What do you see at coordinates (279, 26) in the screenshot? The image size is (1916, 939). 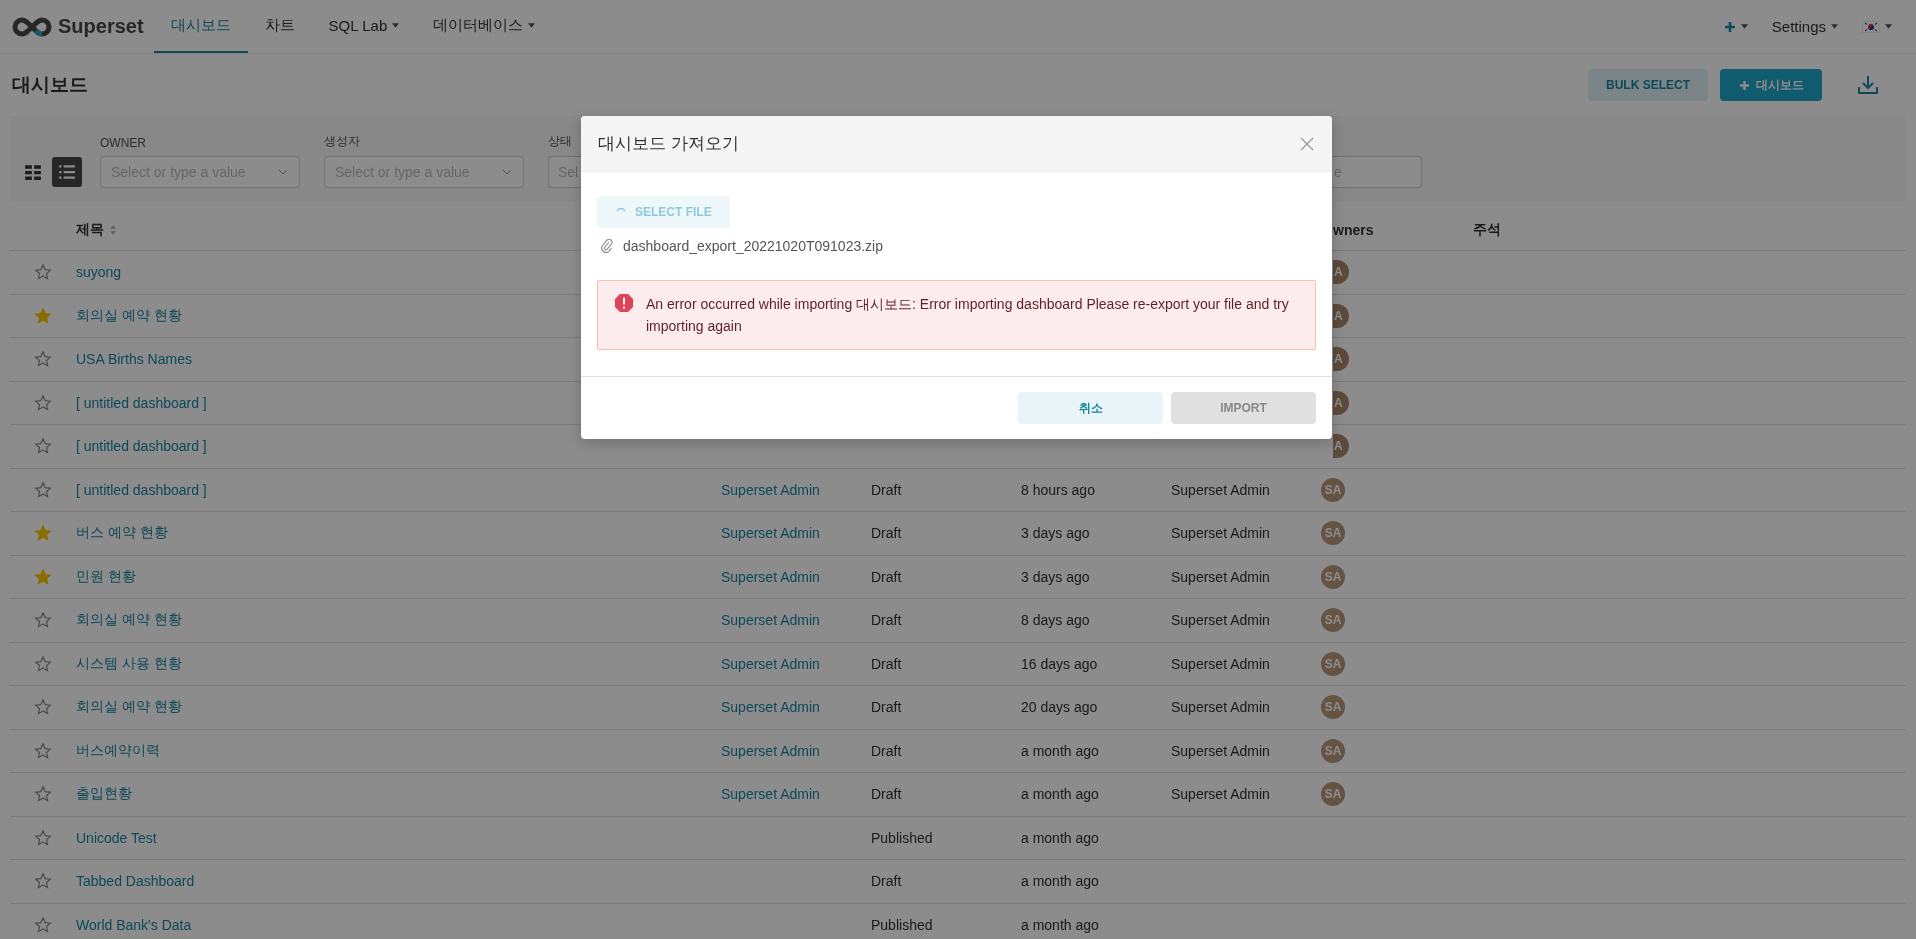 I see `nav-tab: 차트` at bounding box center [279, 26].